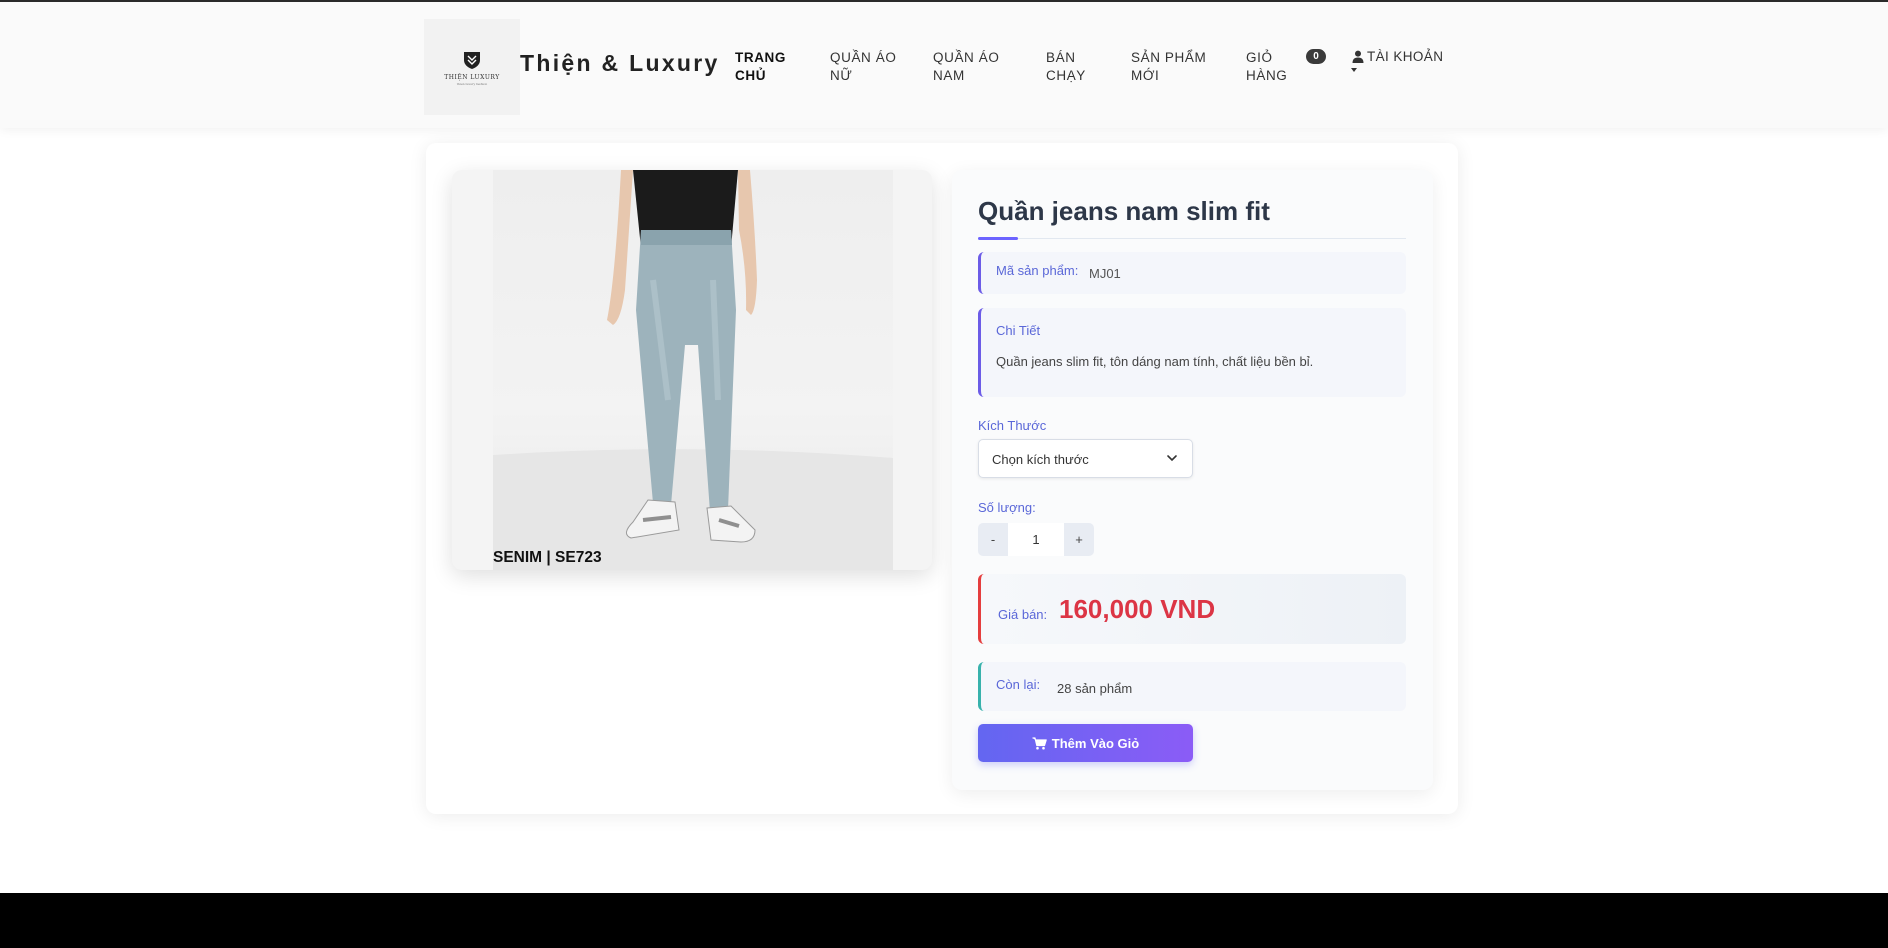  Describe the element at coordinates (1007, 507) in the screenshot. I see `quantity-label: Số lượng:` at that location.